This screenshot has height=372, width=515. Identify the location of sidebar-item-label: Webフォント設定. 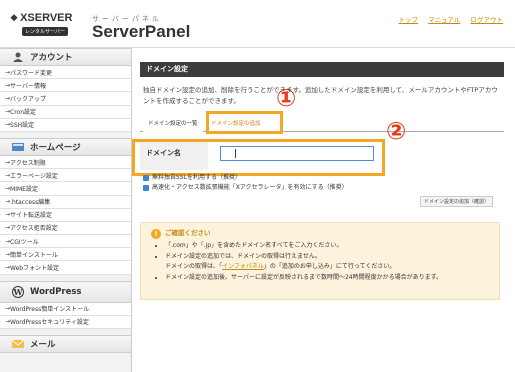
(35, 269).